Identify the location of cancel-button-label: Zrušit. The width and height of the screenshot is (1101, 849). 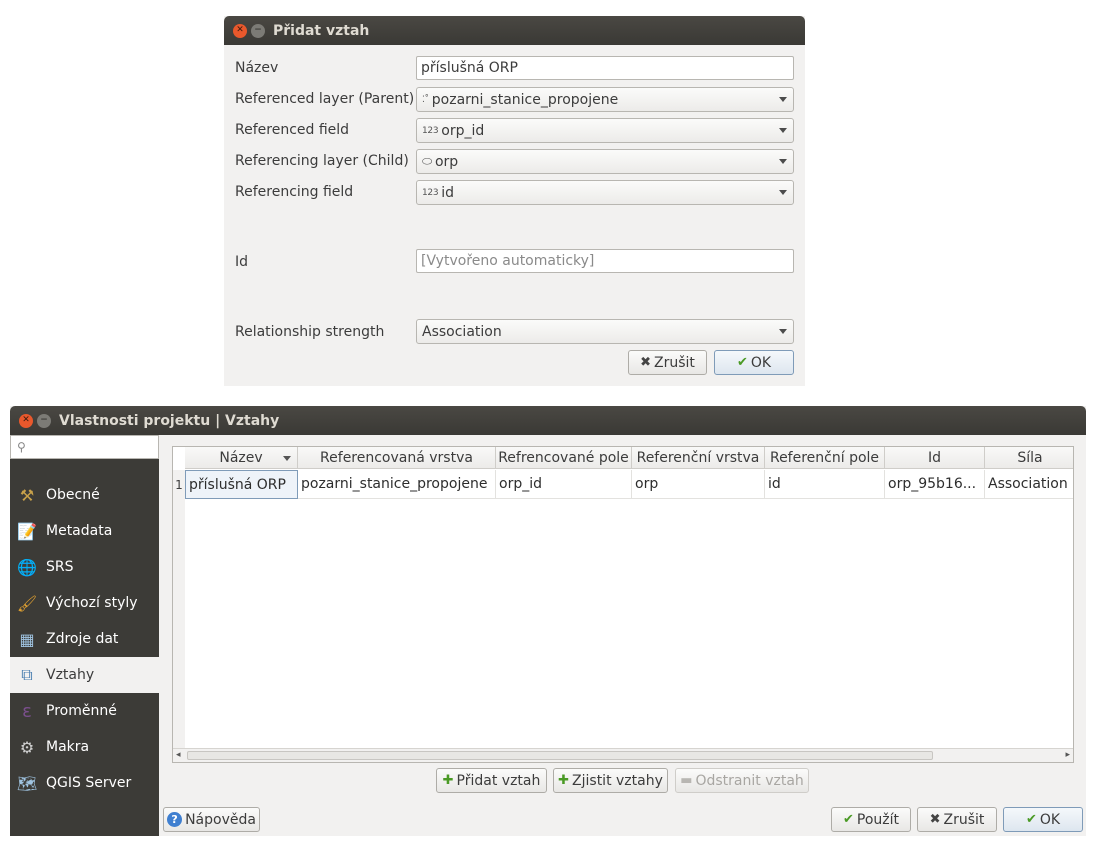
(674, 362).